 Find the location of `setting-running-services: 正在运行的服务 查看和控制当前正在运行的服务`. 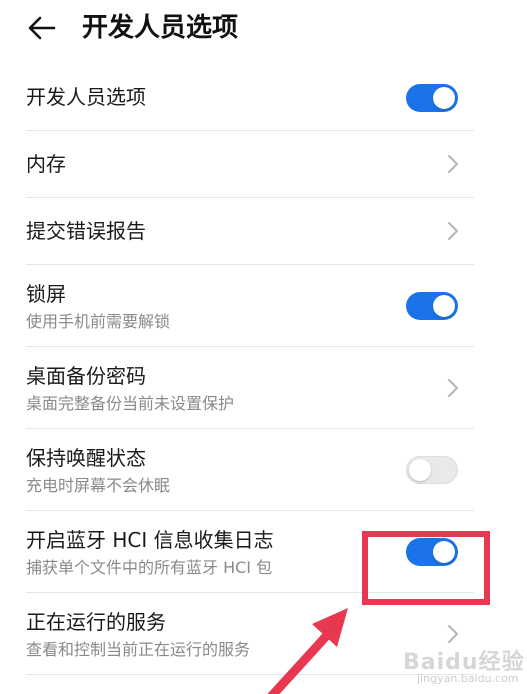

setting-running-services: 正在运行的服务 查看和控制当前正在运行的服务 is located at coordinates (250, 634).